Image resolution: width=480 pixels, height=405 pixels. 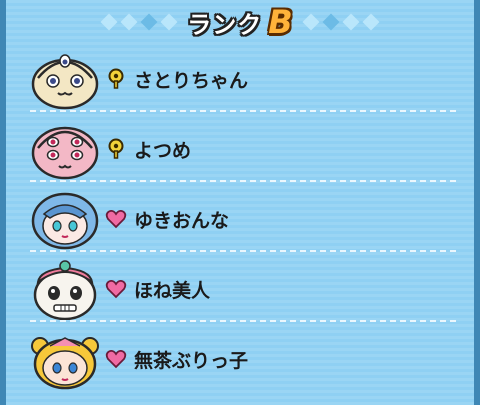 I want to click on yokai-name: さとりちゃん, so click(x=191, y=80).